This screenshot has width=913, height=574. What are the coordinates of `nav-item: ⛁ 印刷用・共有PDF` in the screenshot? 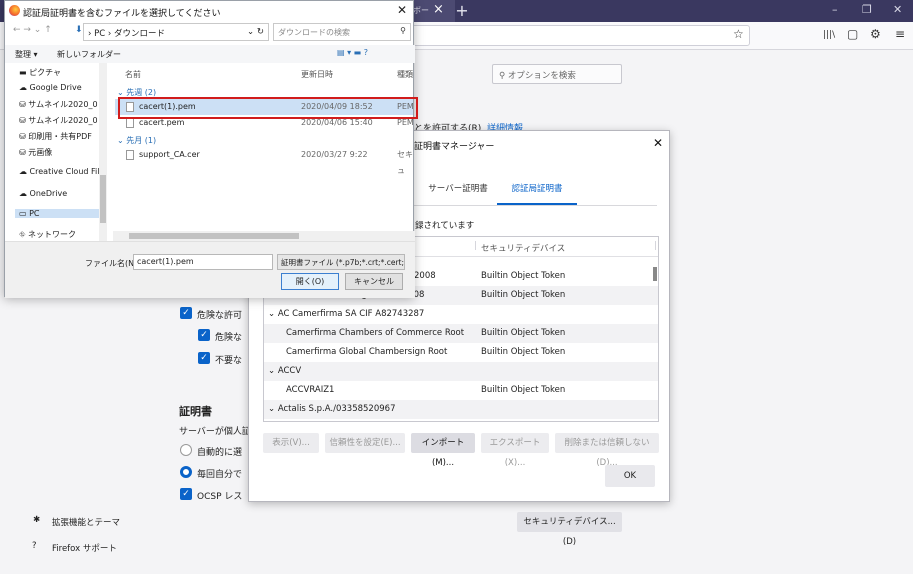 It's located at (55, 136).